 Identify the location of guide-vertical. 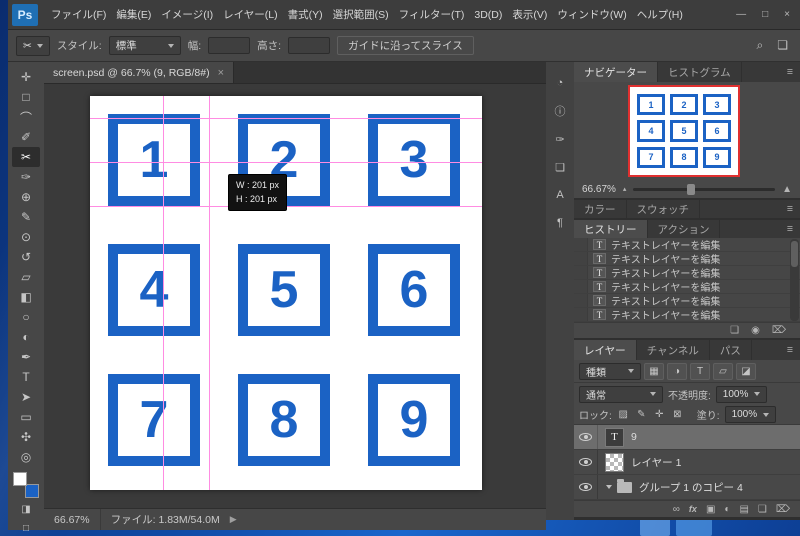
(209, 293).